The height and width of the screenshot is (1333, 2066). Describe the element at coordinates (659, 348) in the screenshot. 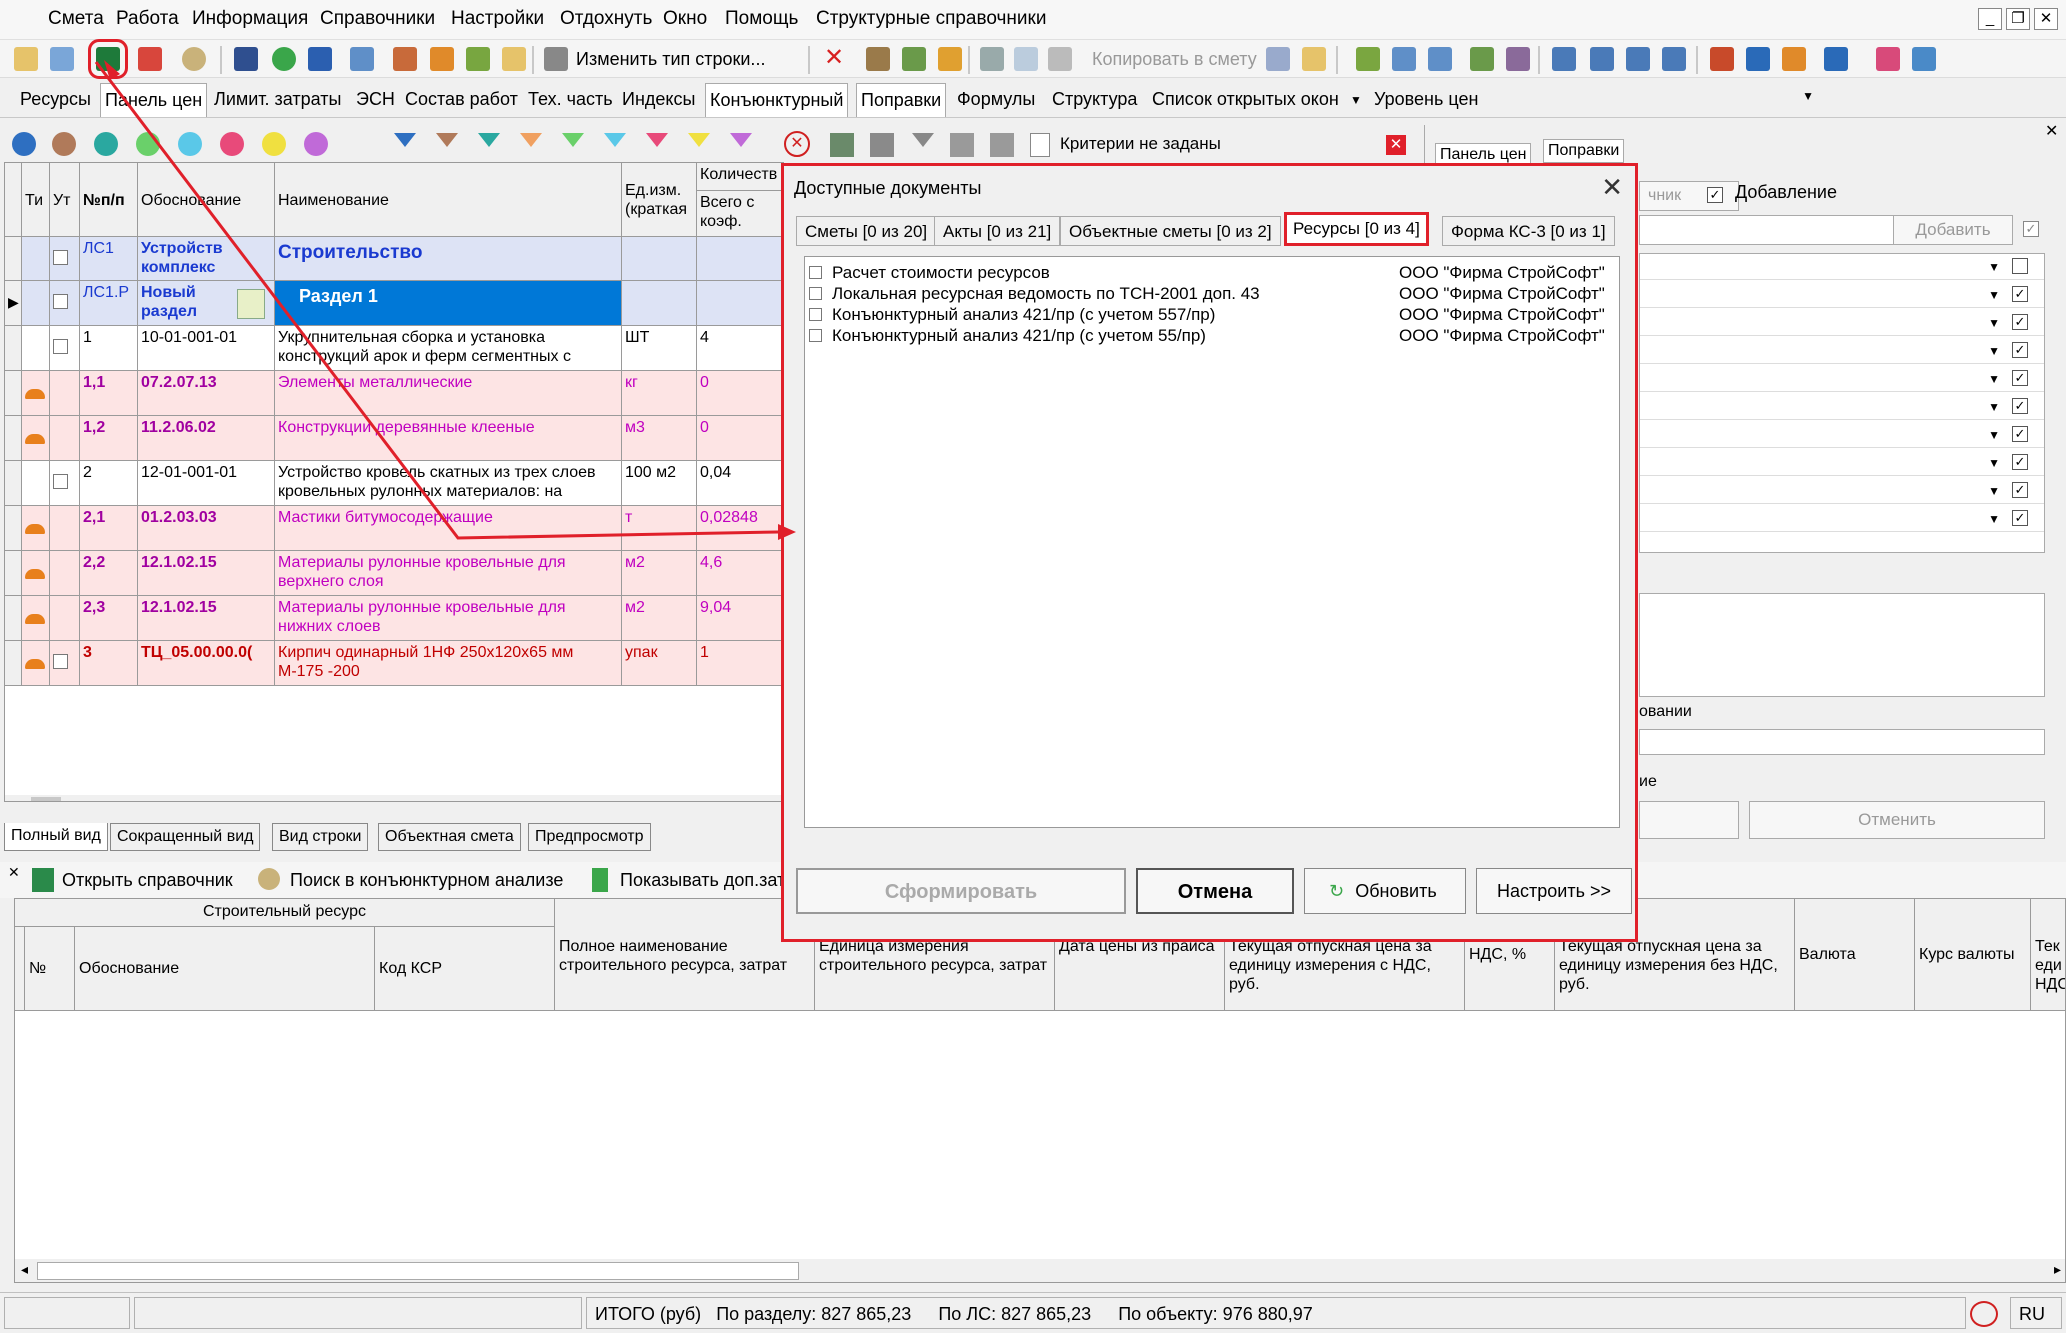

I see `row-unit: ШТ` at that location.